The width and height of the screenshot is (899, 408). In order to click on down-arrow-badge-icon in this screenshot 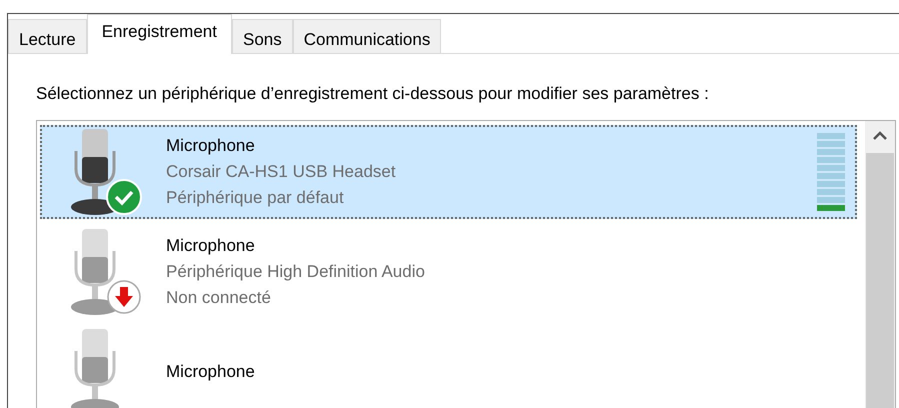, I will do `click(124, 297)`.